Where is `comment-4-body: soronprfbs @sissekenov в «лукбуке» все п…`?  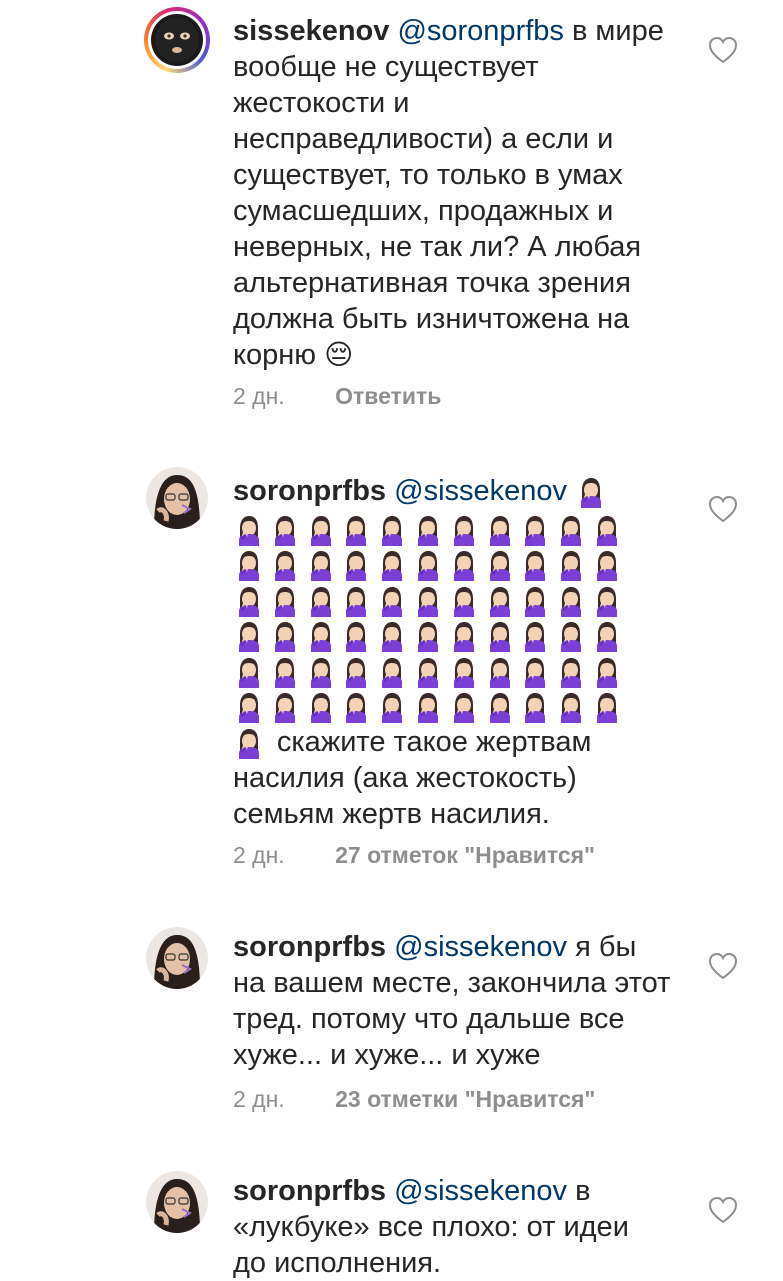
comment-4-body: soronprfbs @sissekenov в «лукбуке» все п… is located at coordinates (443, 1227).